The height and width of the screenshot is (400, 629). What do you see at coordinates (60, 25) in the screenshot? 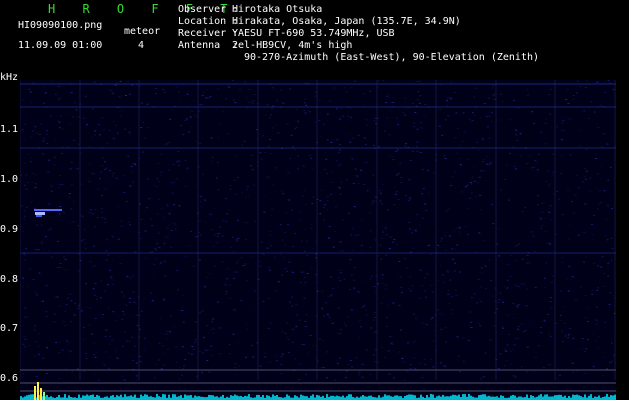
I see `filename: HI09090100.png` at bounding box center [60, 25].